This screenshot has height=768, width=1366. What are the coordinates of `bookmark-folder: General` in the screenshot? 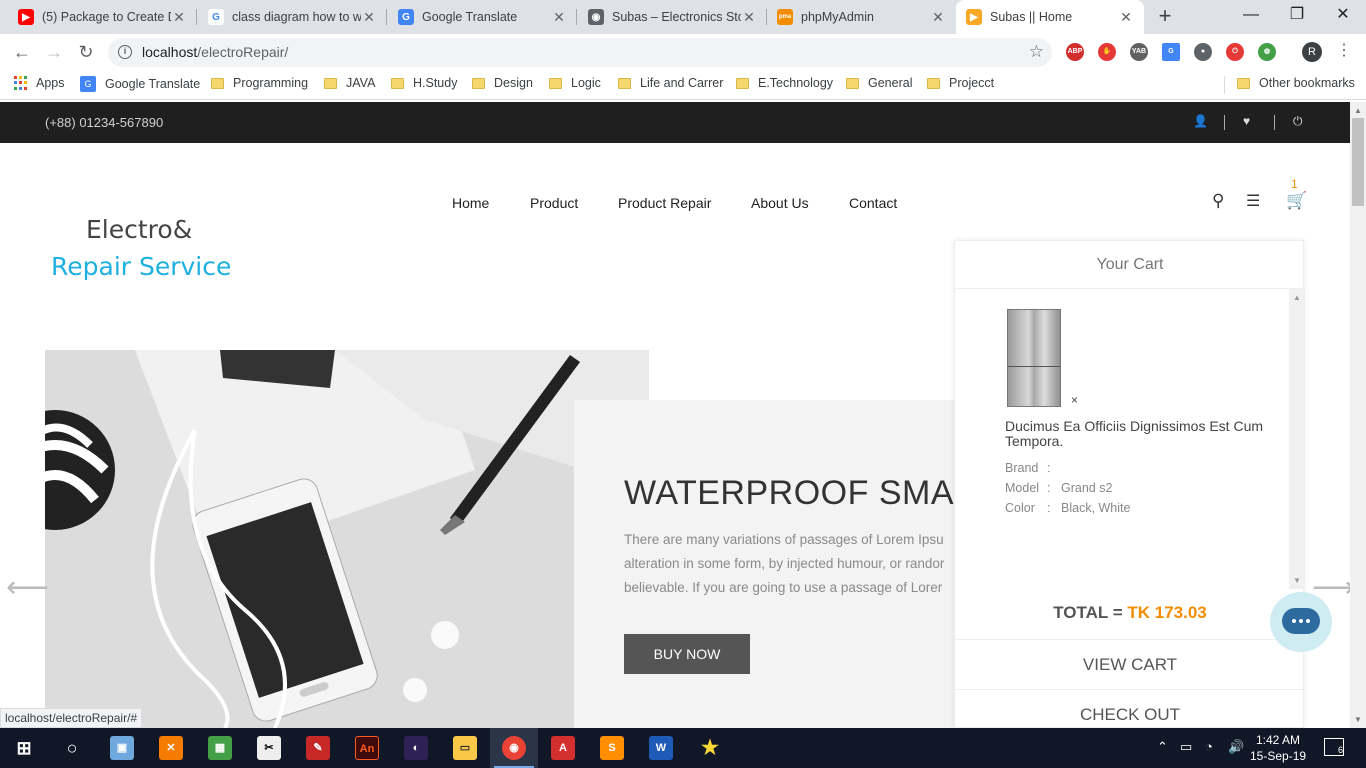 It's located at (879, 83).